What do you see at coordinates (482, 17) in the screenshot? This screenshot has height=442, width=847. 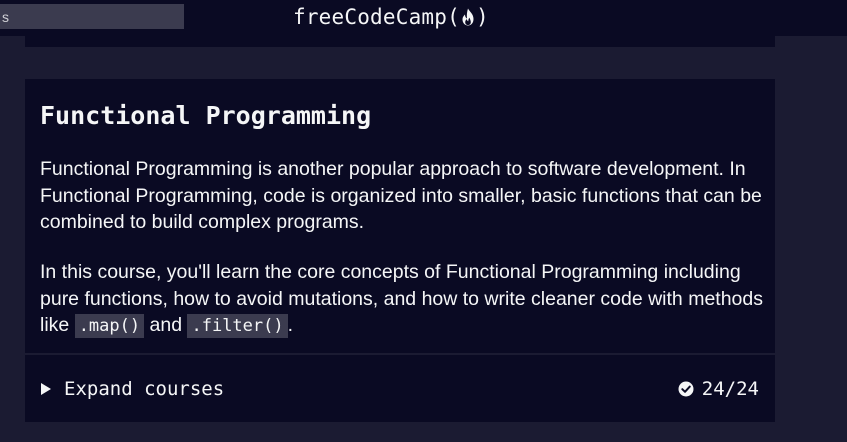 I see `brand-close-paren: )` at bounding box center [482, 17].